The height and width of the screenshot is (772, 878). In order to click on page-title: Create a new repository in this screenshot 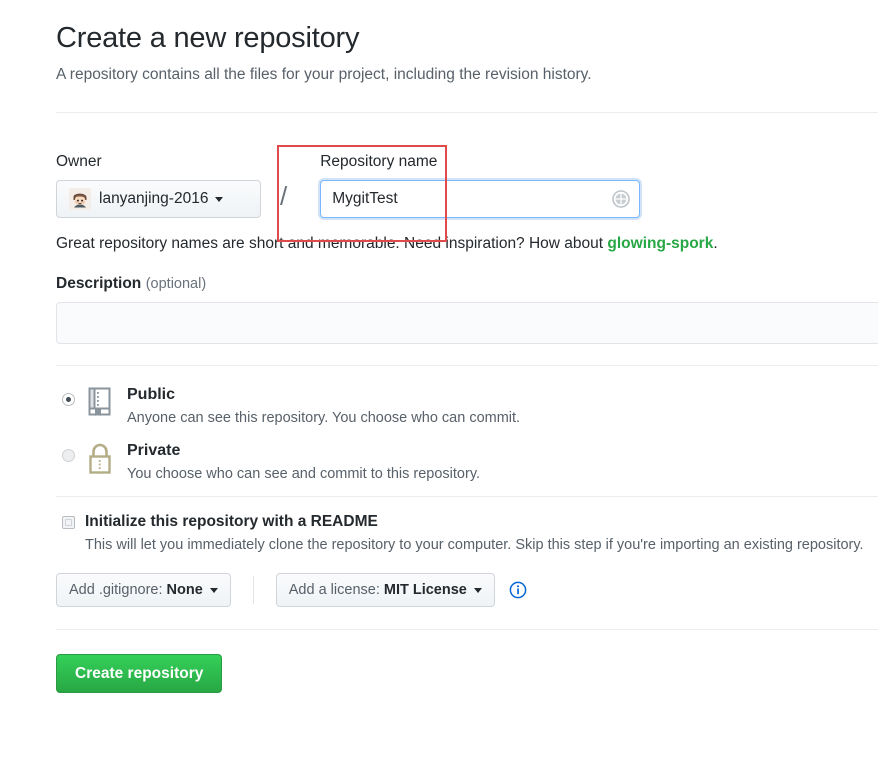, I will do `click(208, 38)`.